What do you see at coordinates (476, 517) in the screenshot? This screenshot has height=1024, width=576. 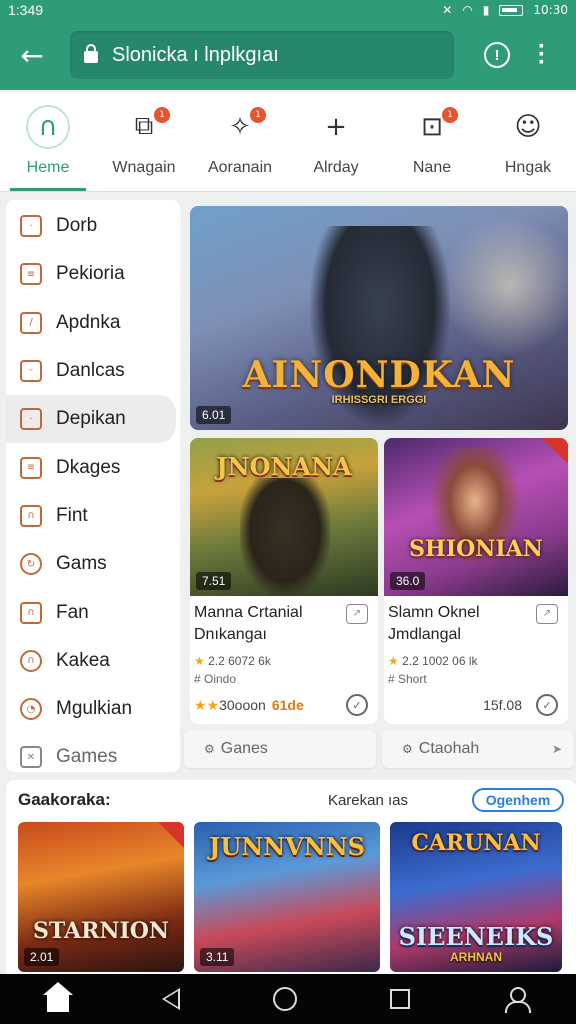 I see `game-thumbnail: SHIONIAN 36.0` at bounding box center [476, 517].